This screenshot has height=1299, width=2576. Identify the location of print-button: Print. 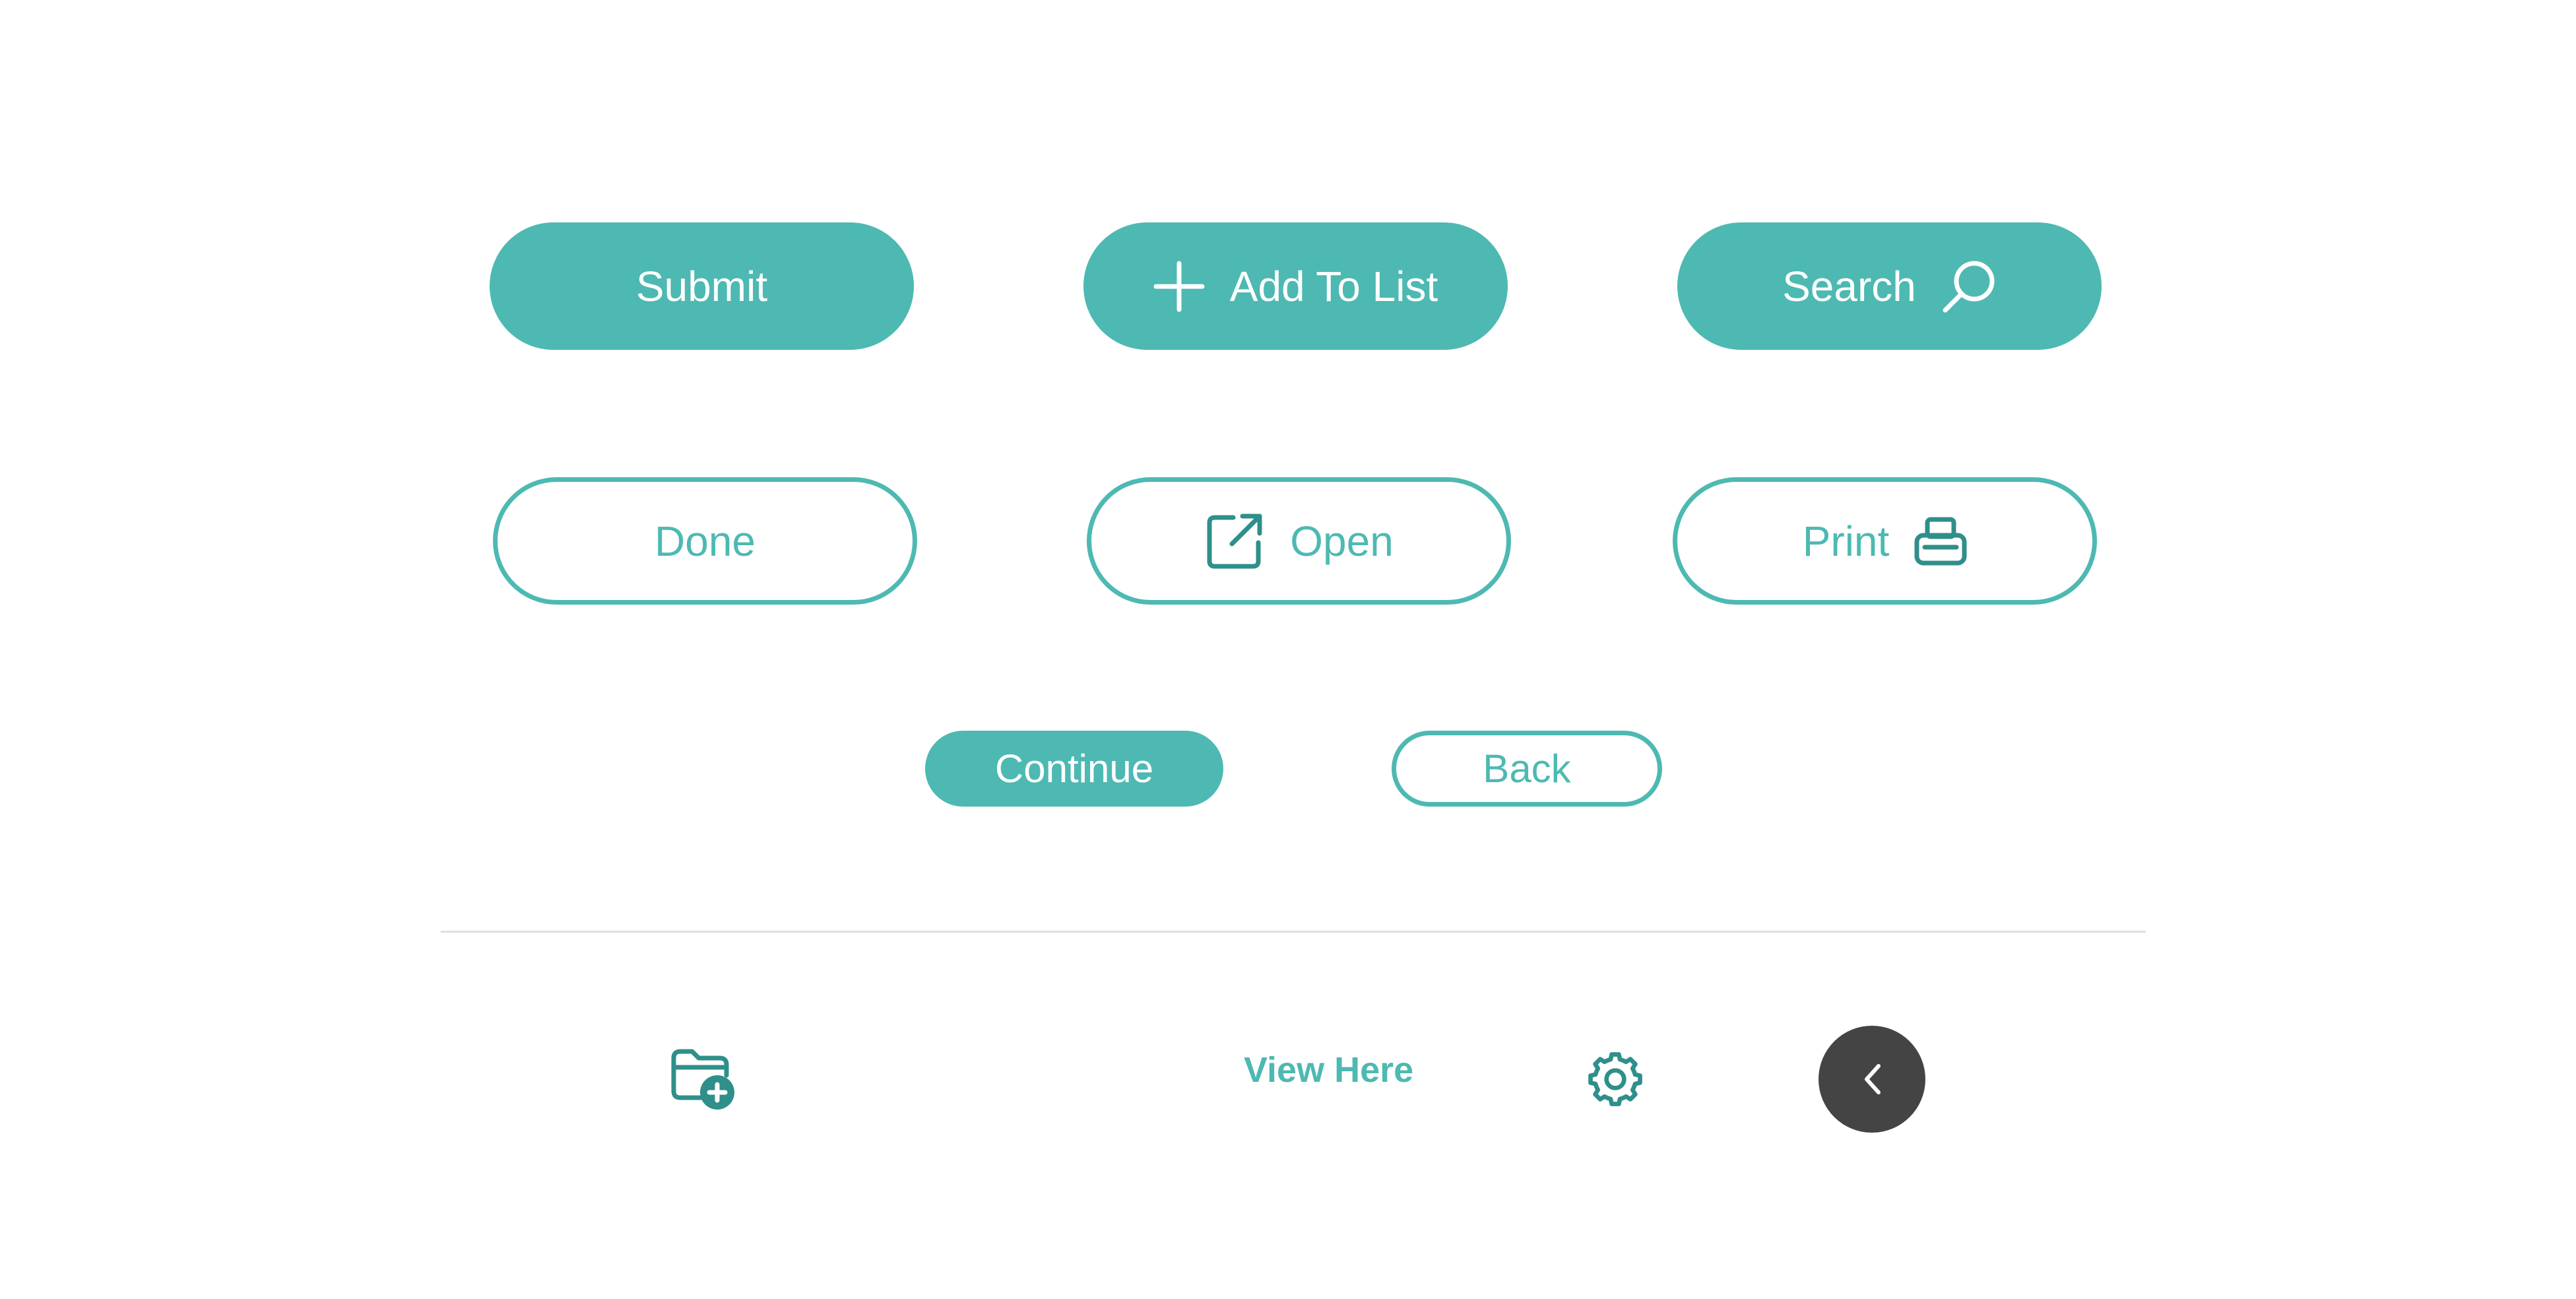
(1885, 541).